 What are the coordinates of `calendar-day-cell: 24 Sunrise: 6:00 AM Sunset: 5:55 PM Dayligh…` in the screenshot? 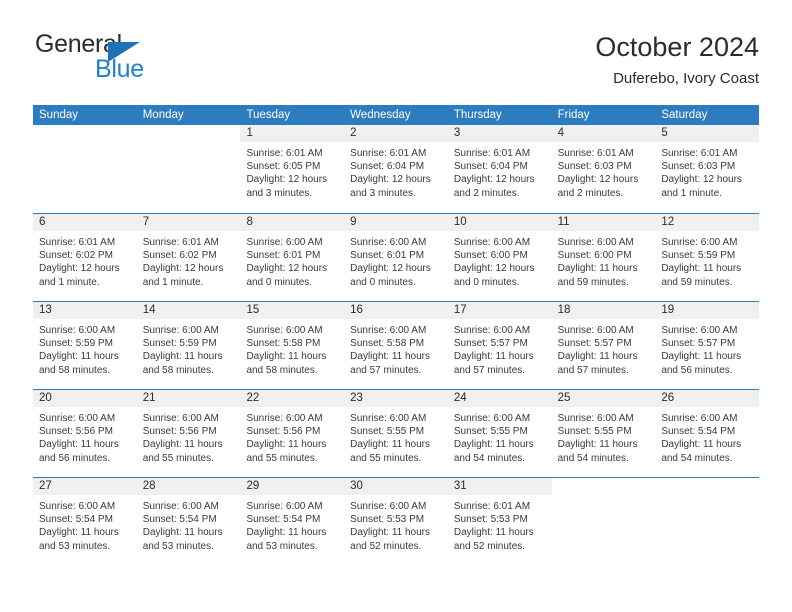 It's located at (499, 433).